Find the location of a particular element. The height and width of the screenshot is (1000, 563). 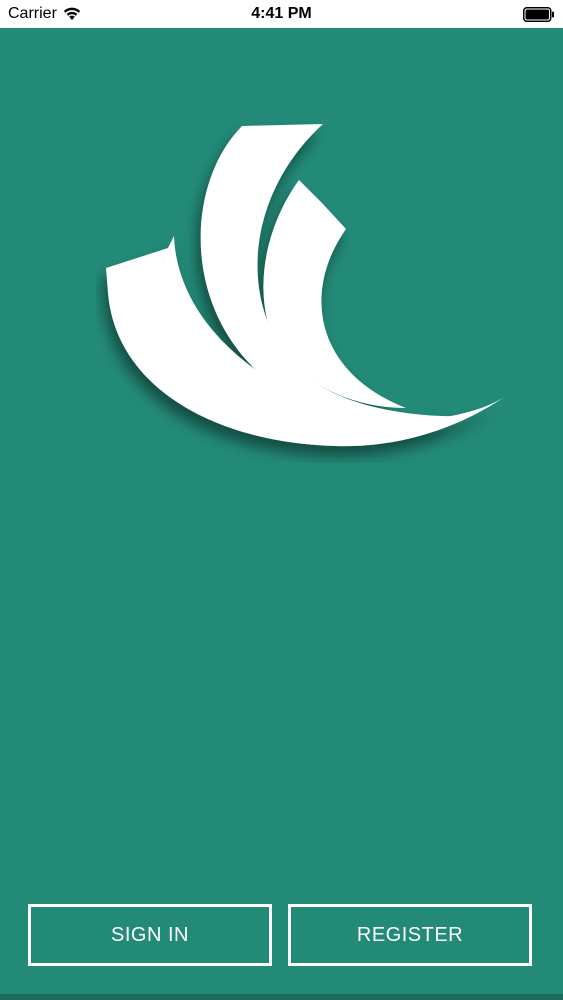

status-bar: Carrier 4:41 PM is located at coordinates (281, 14).